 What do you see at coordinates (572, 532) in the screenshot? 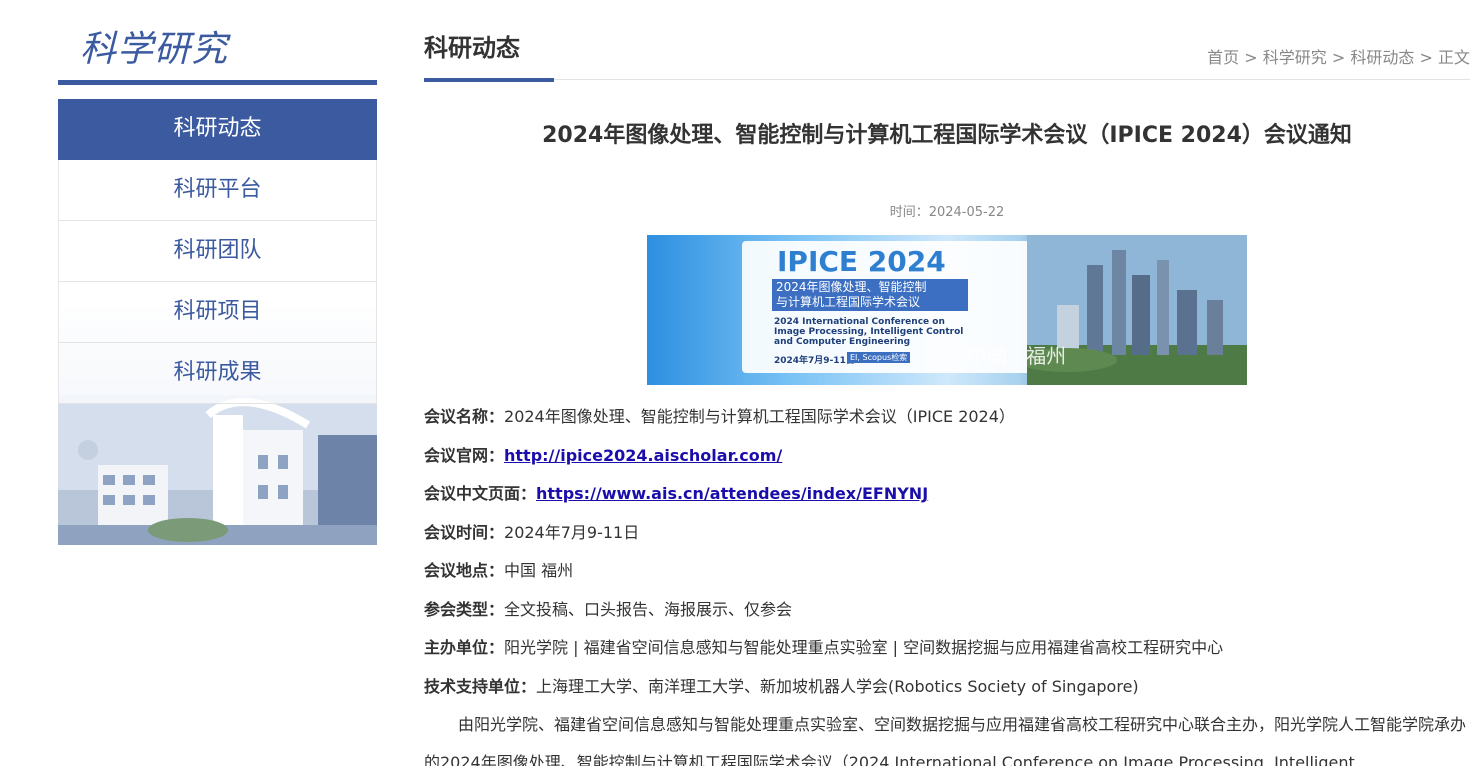
I see `info-value: 2024年7月9-11日` at bounding box center [572, 532].